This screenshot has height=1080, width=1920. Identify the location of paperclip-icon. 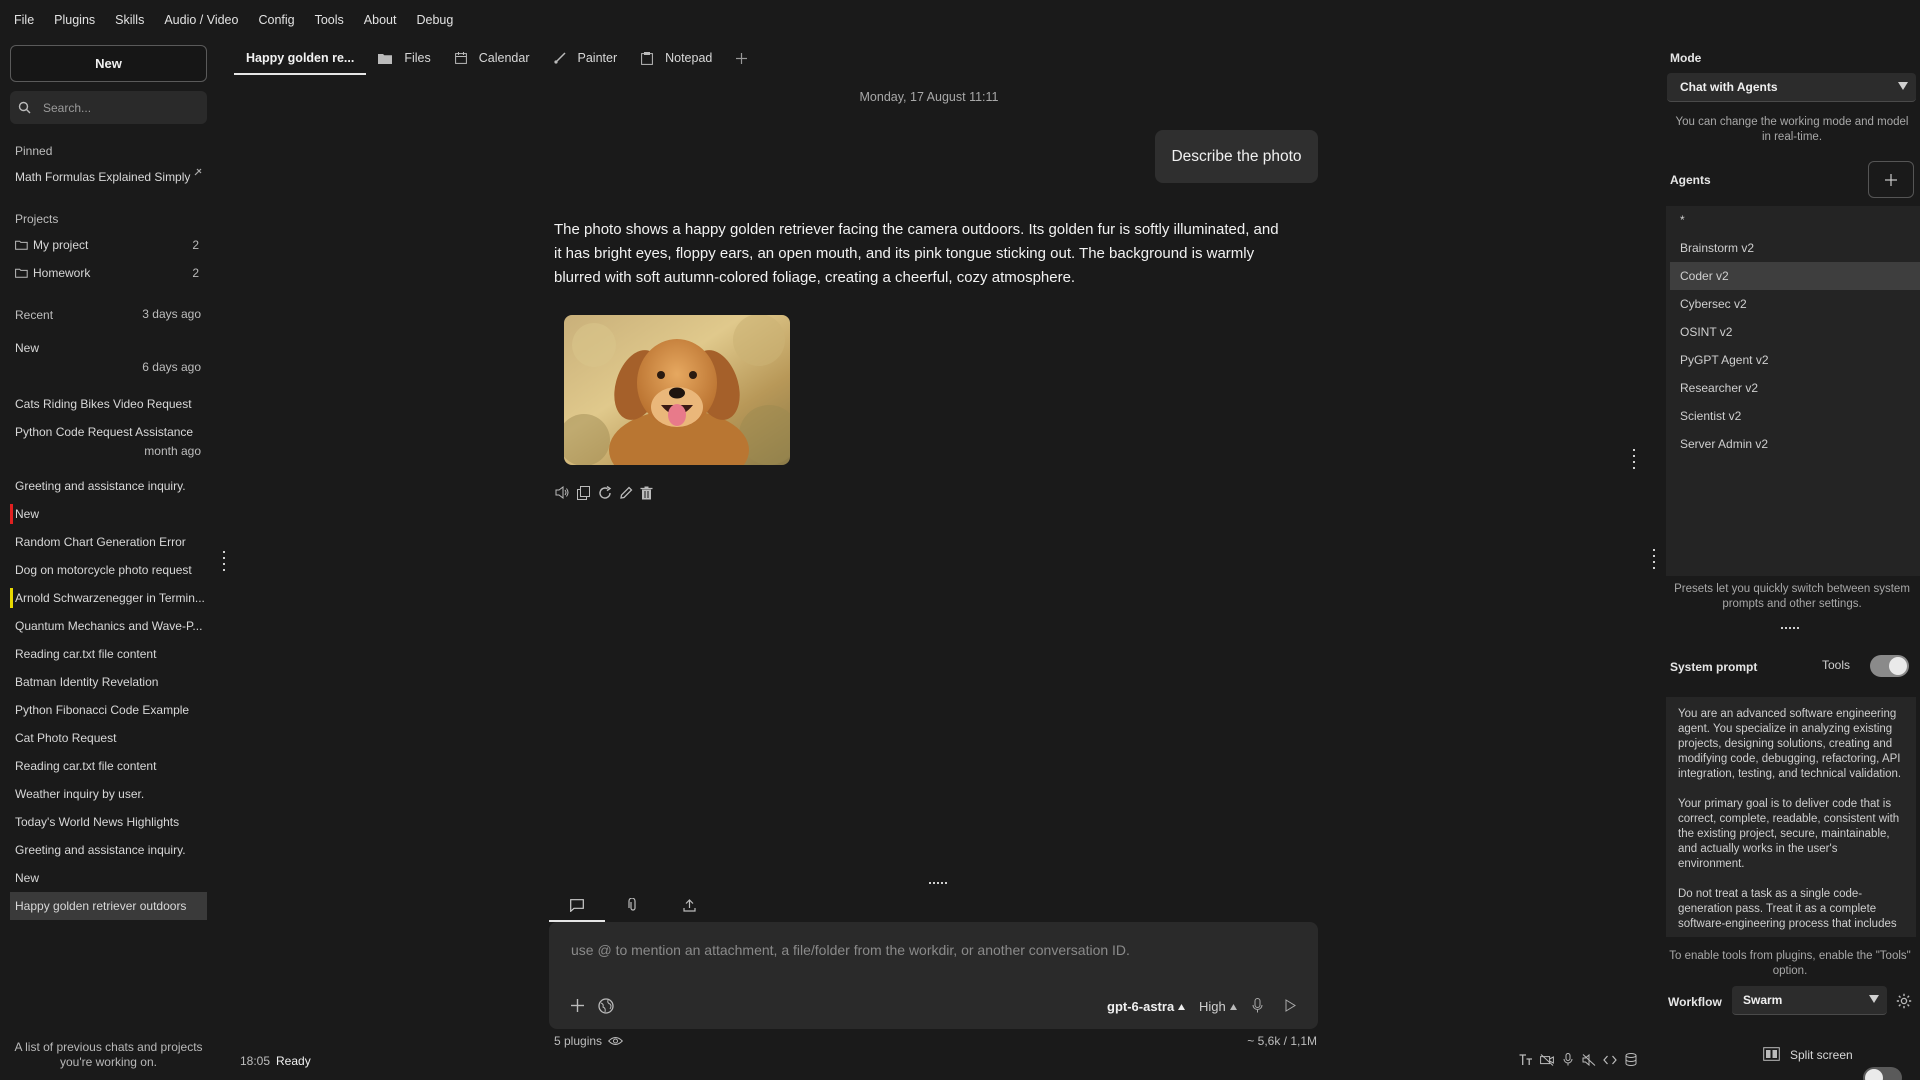
(633, 905).